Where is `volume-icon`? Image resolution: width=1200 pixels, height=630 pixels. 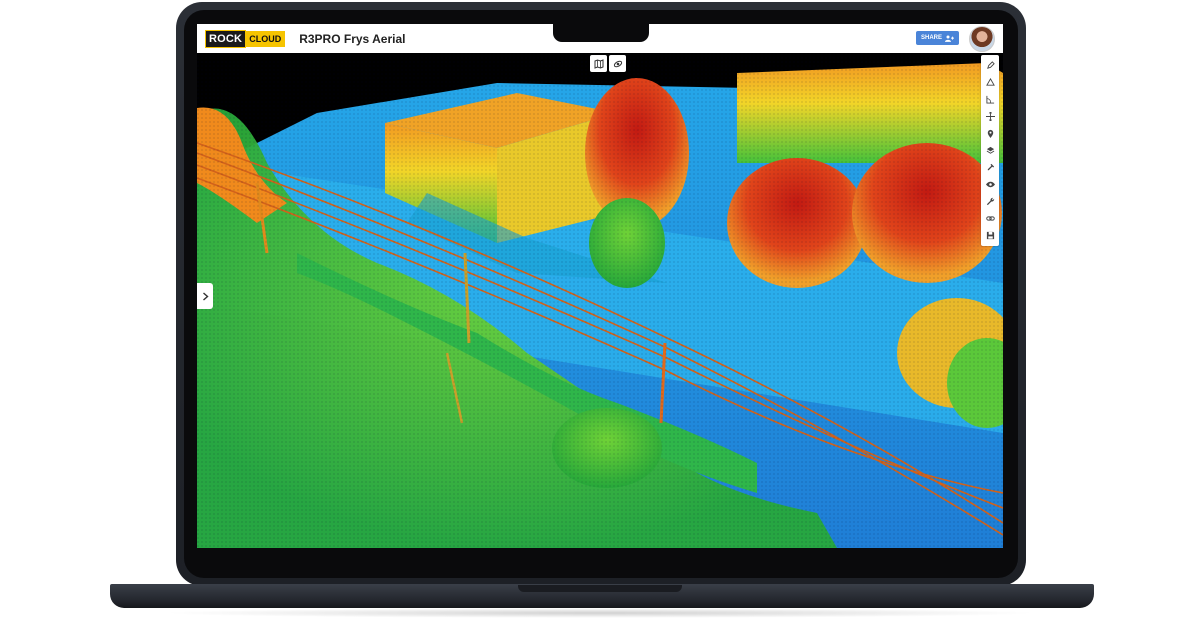 volume-icon is located at coordinates (990, 82).